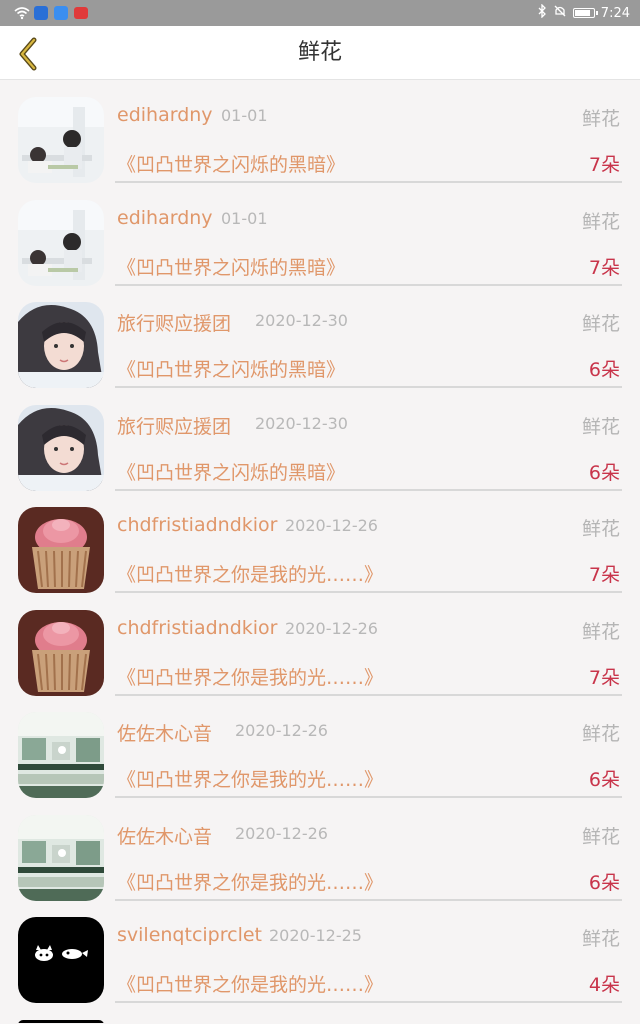 Image resolution: width=640 pixels, height=1024 pixels. I want to click on bluetooth-icon, so click(542, 12).